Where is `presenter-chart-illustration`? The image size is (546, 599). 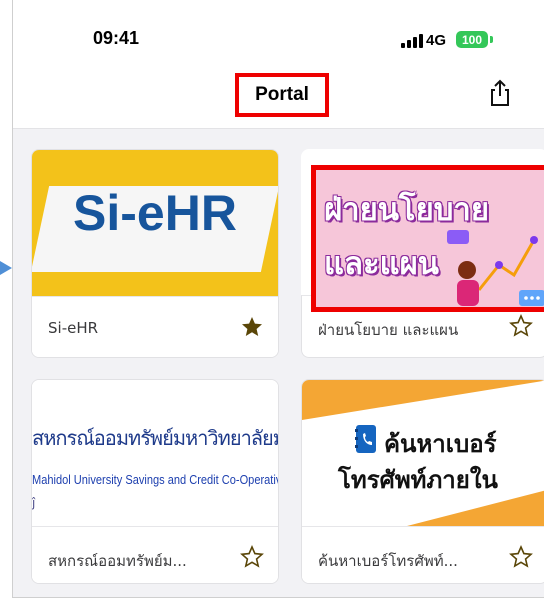
presenter-chart-illustration is located at coordinates (495, 268).